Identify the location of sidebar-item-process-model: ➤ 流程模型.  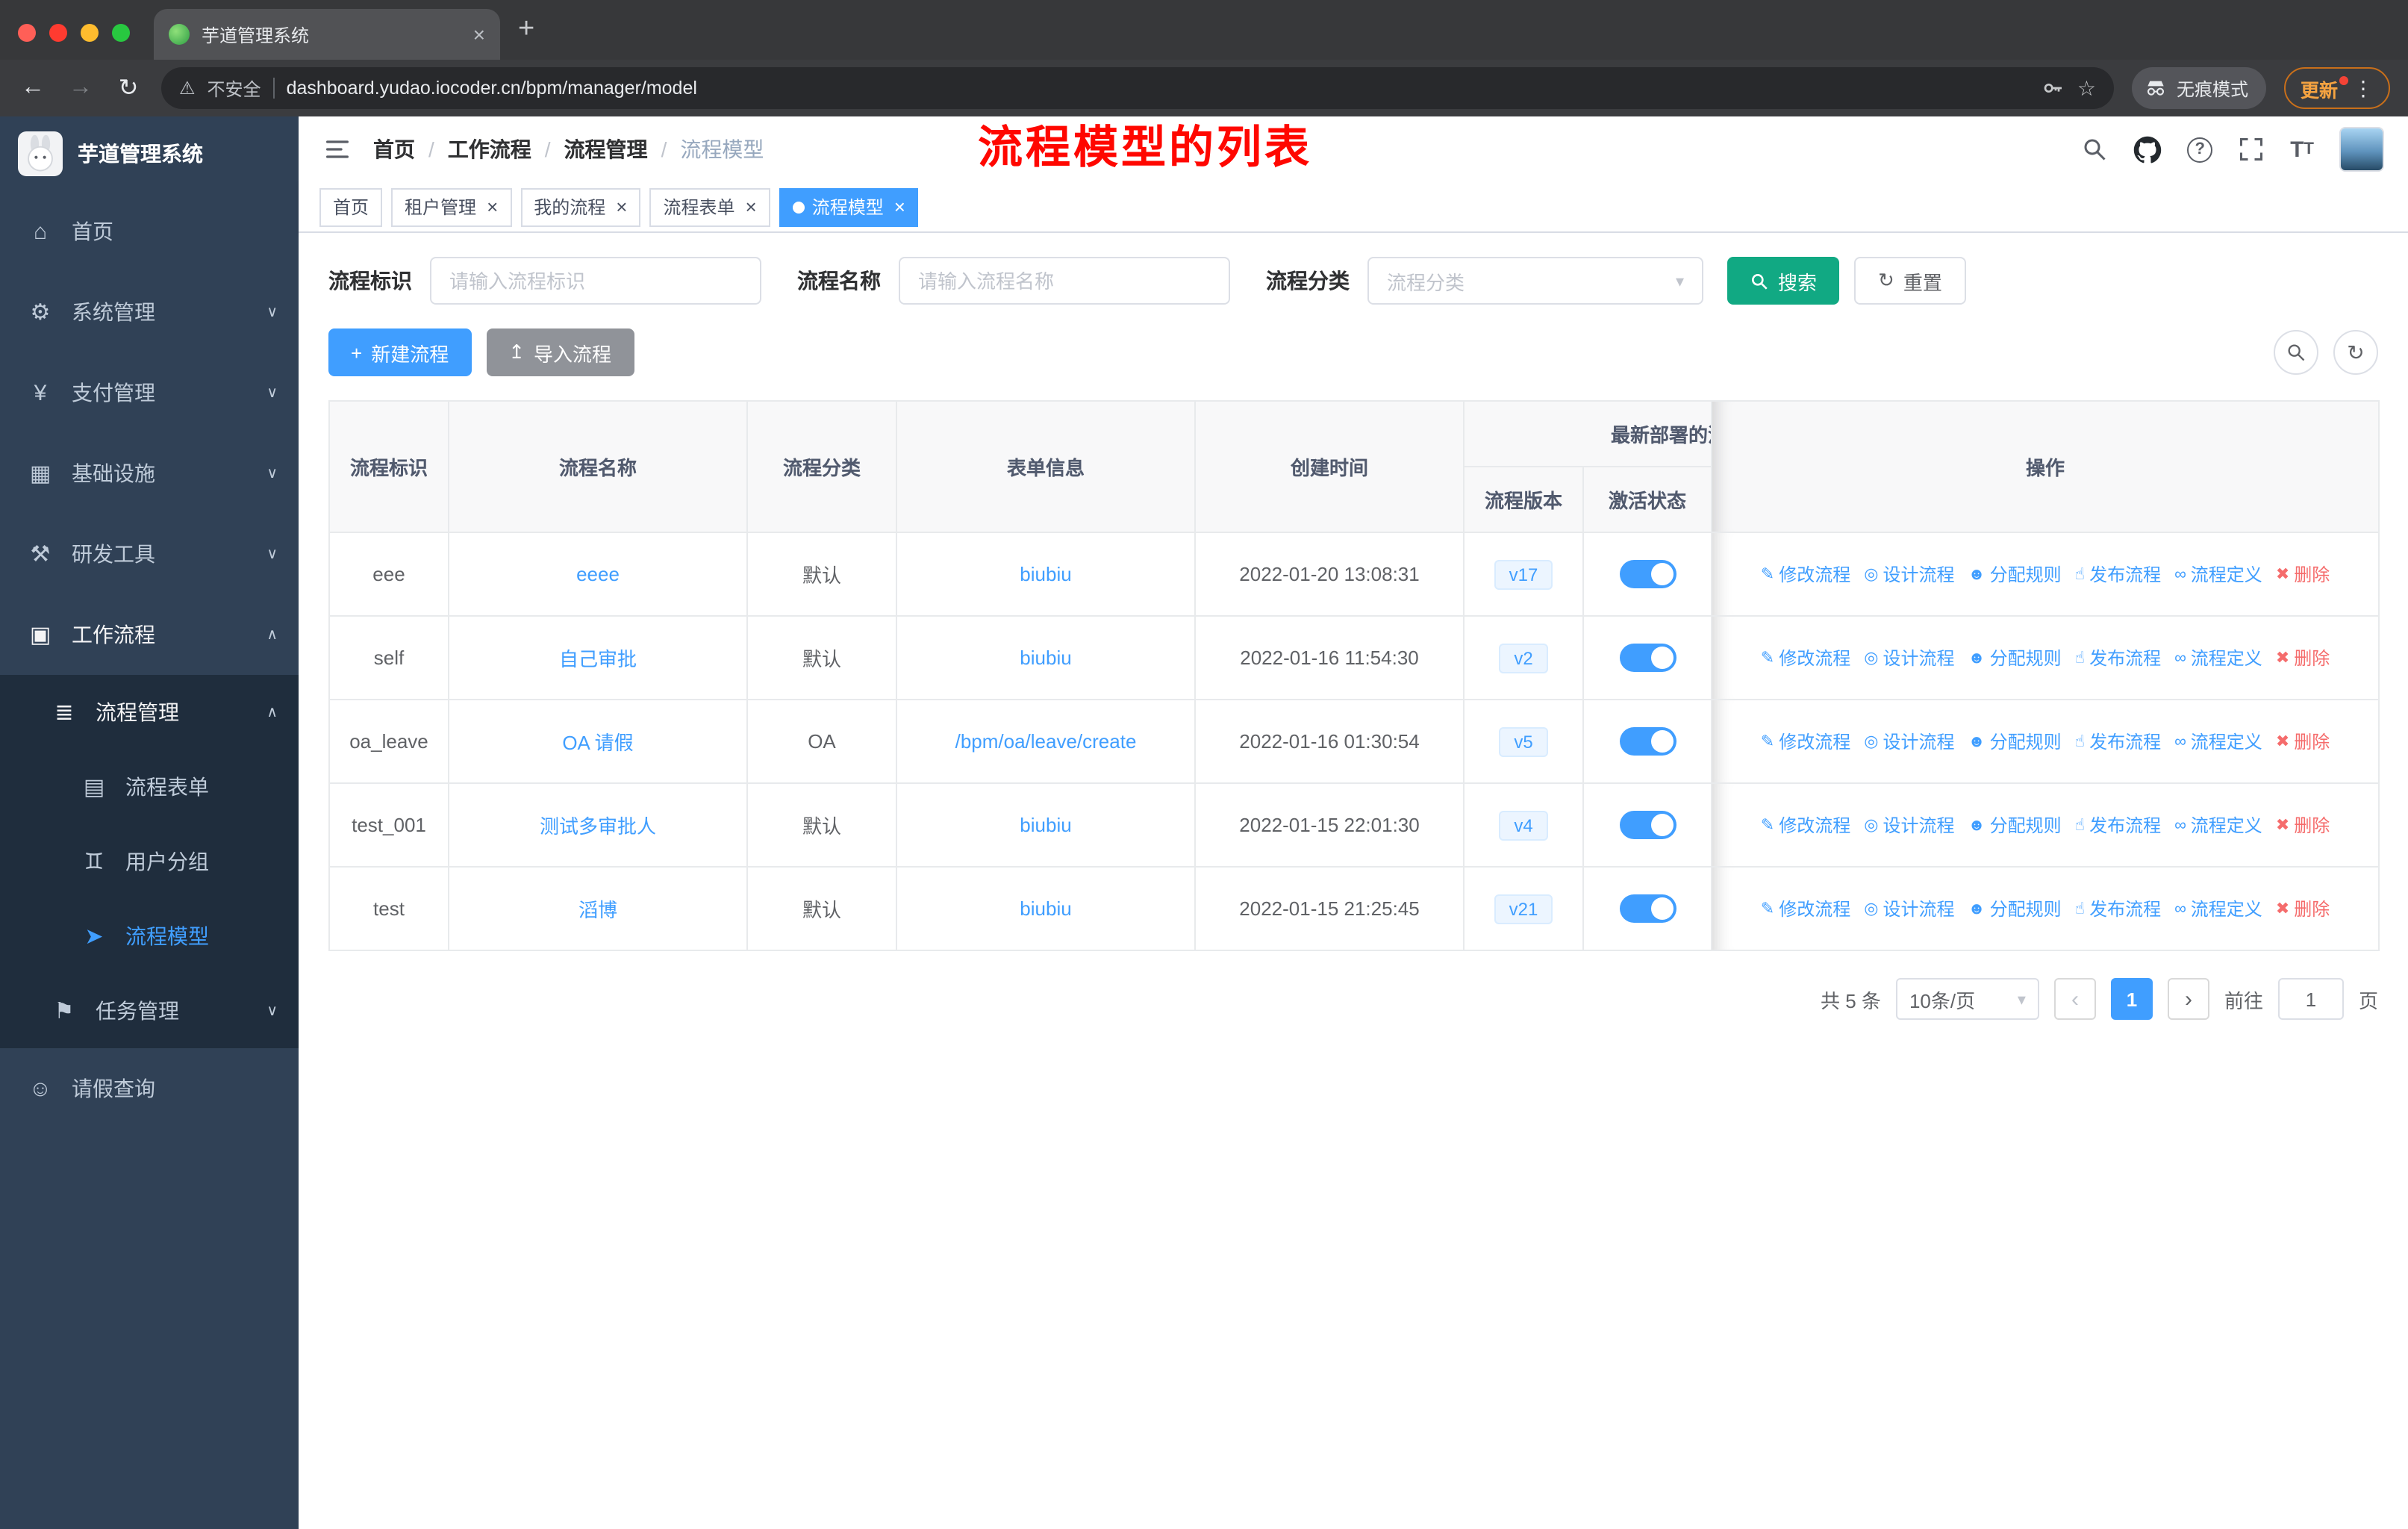
(149, 936).